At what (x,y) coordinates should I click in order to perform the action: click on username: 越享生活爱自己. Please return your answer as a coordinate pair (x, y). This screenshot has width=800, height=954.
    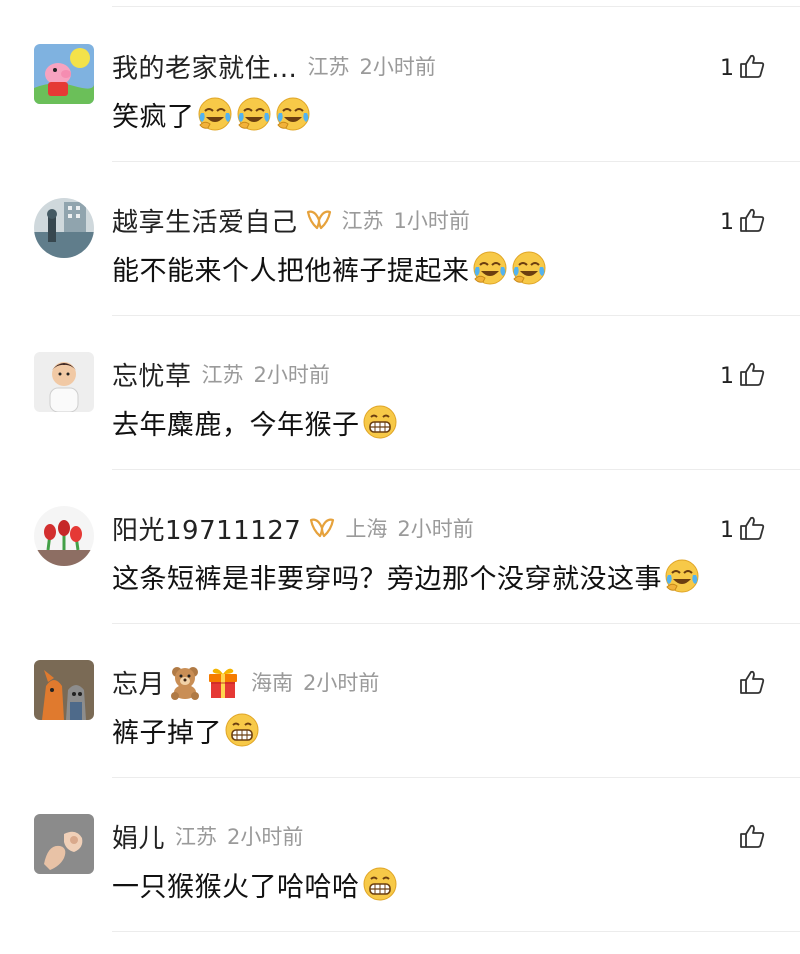
    Looking at the image, I should click on (205, 220).